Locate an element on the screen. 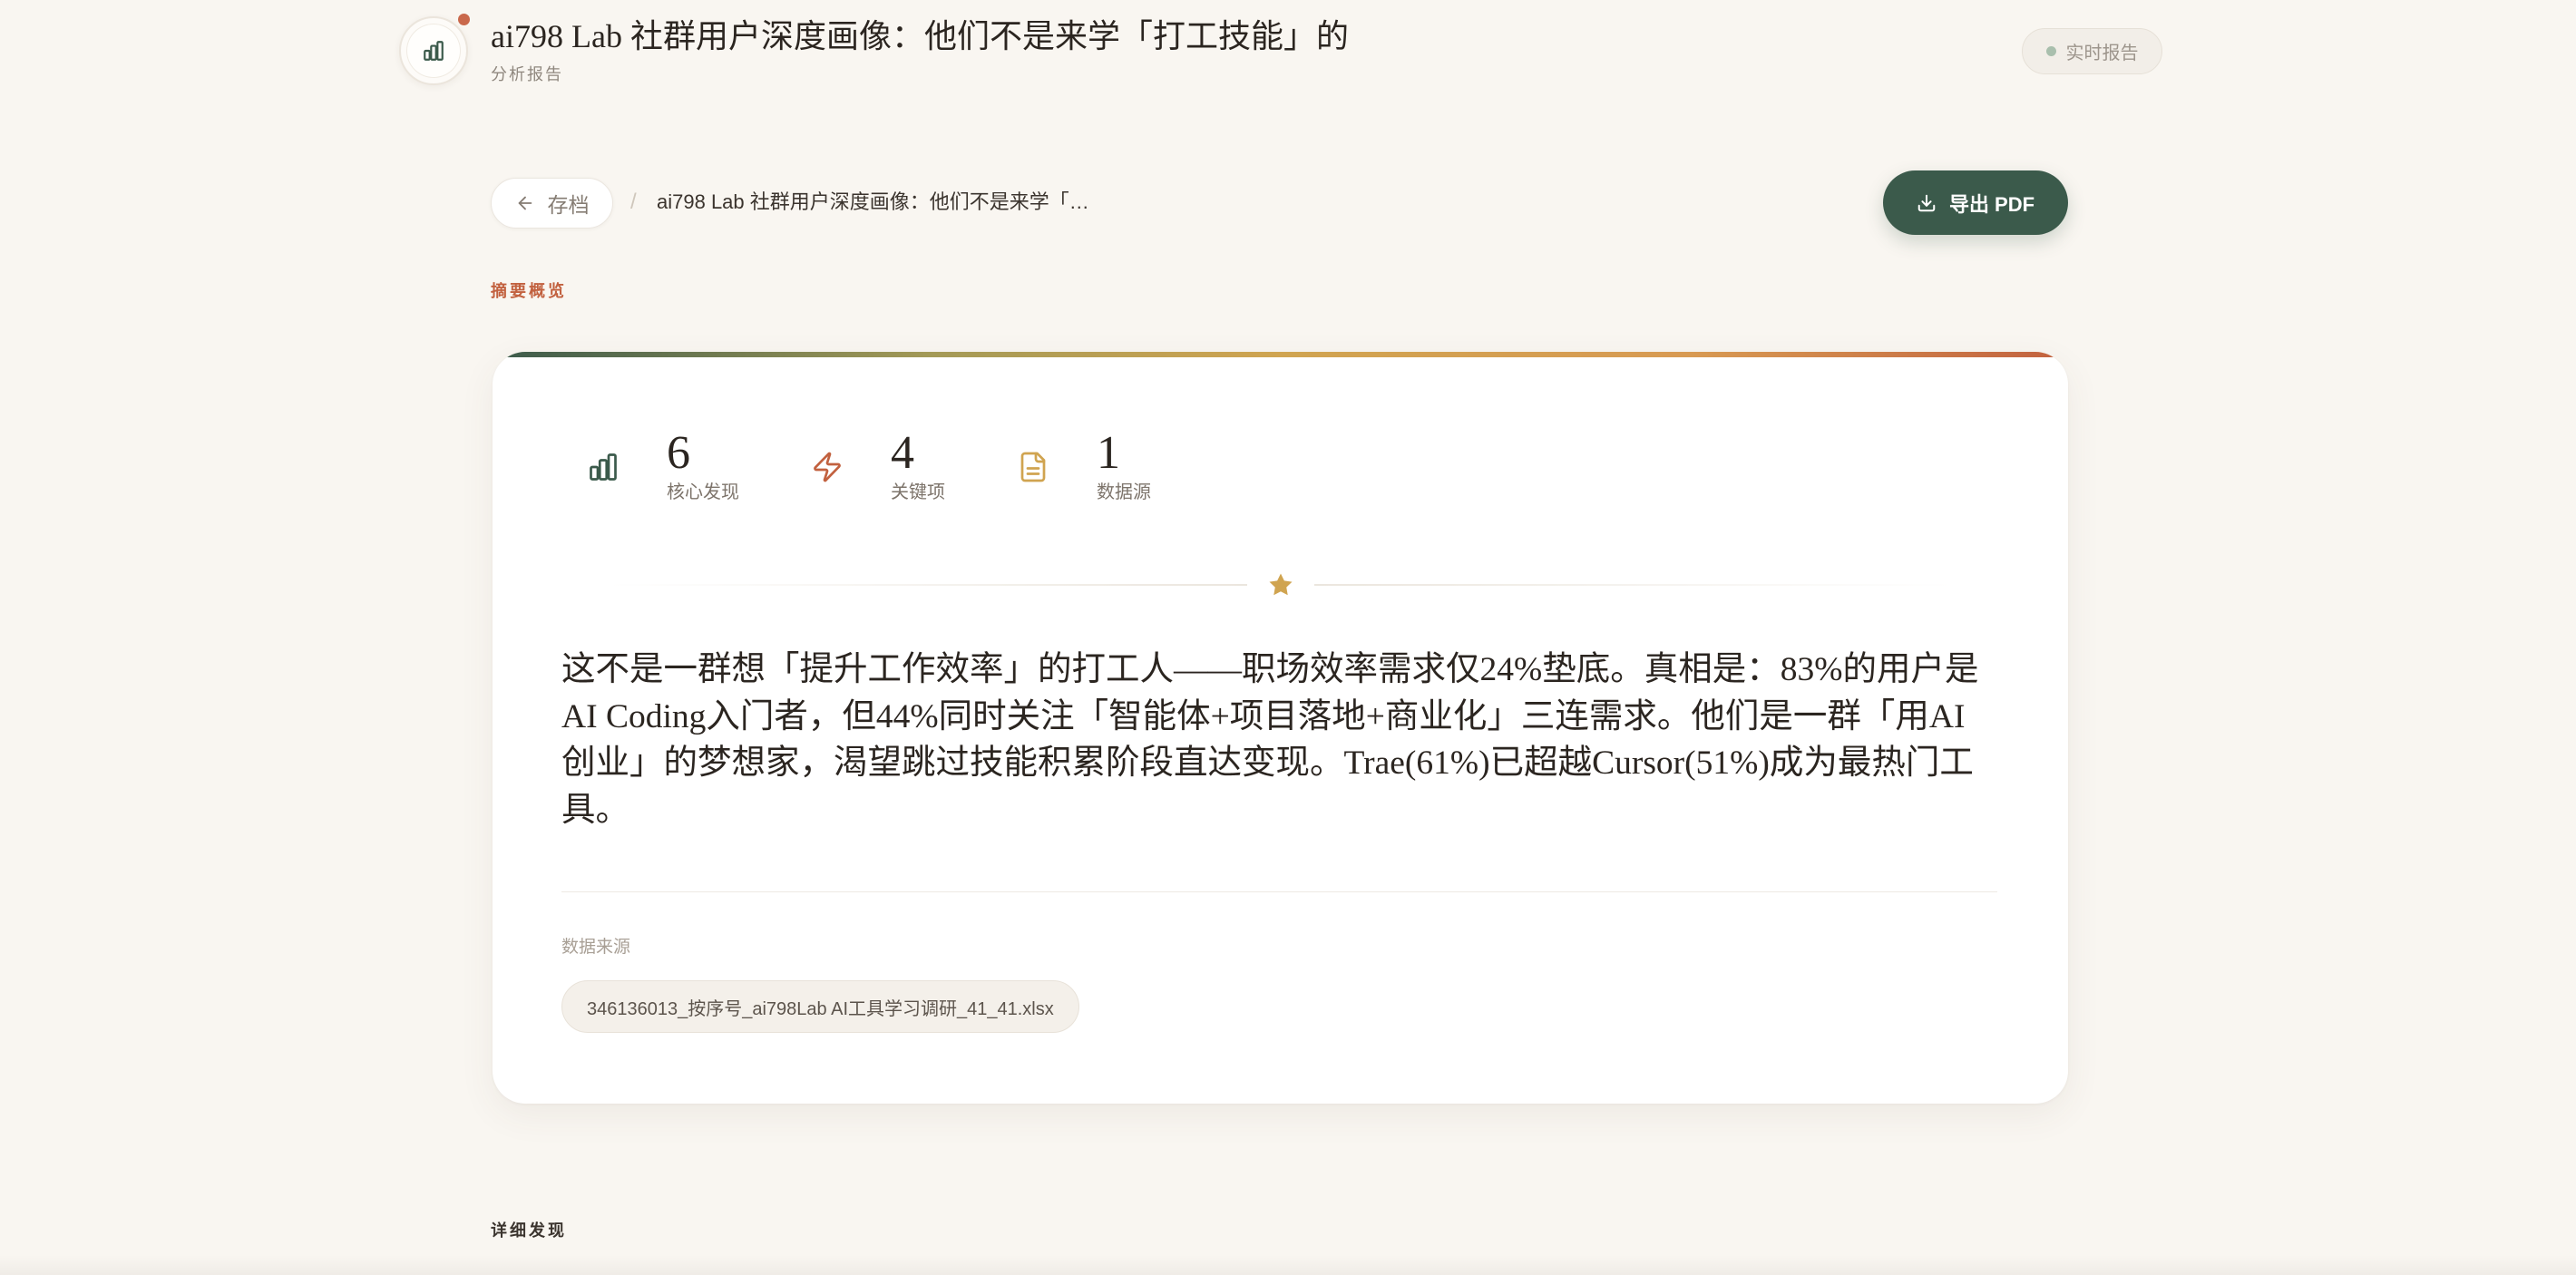 The width and height of the screenshot is (2576, 1275). back-button-label: 存档 is located at coordinates (568, 205).